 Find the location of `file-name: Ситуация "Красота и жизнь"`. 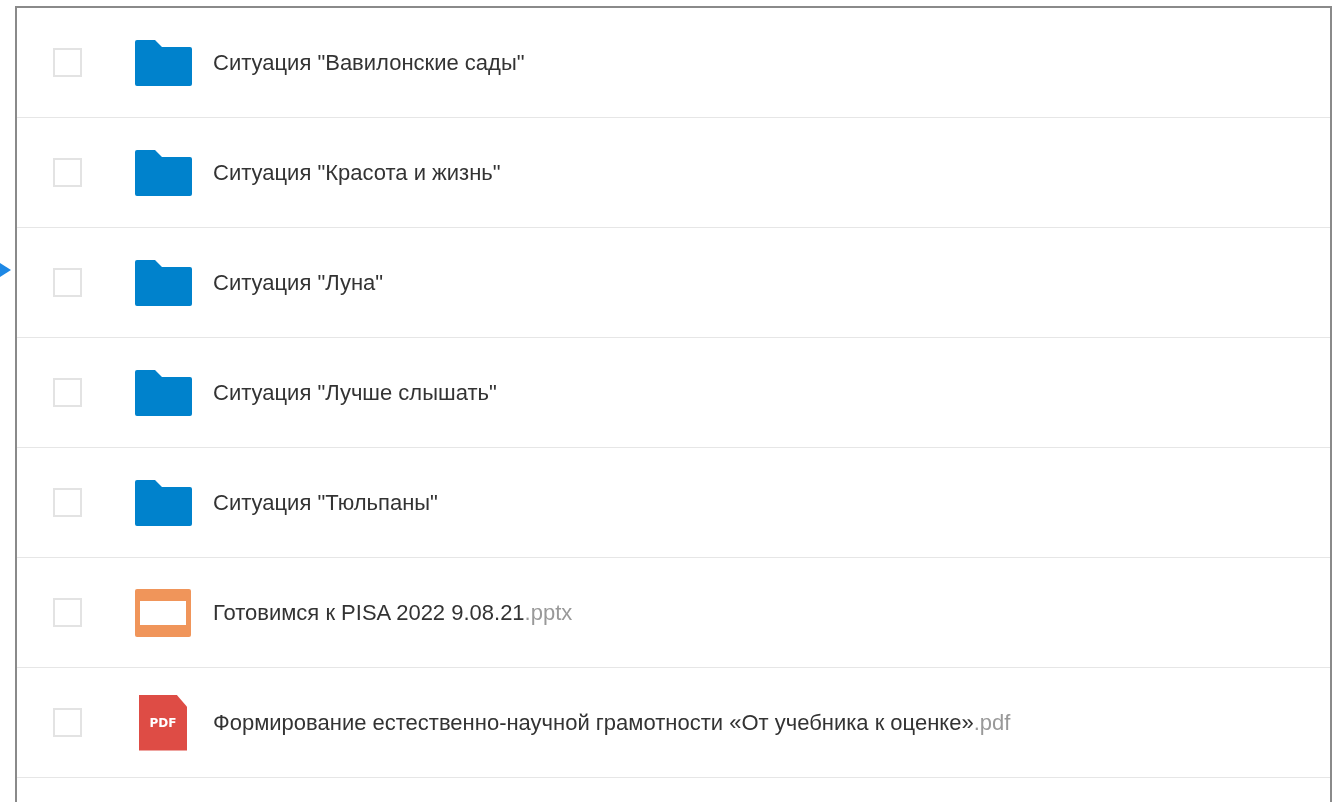

file-name: Ситуация "Красота и жизнь" is located at coordinates (357, 172).